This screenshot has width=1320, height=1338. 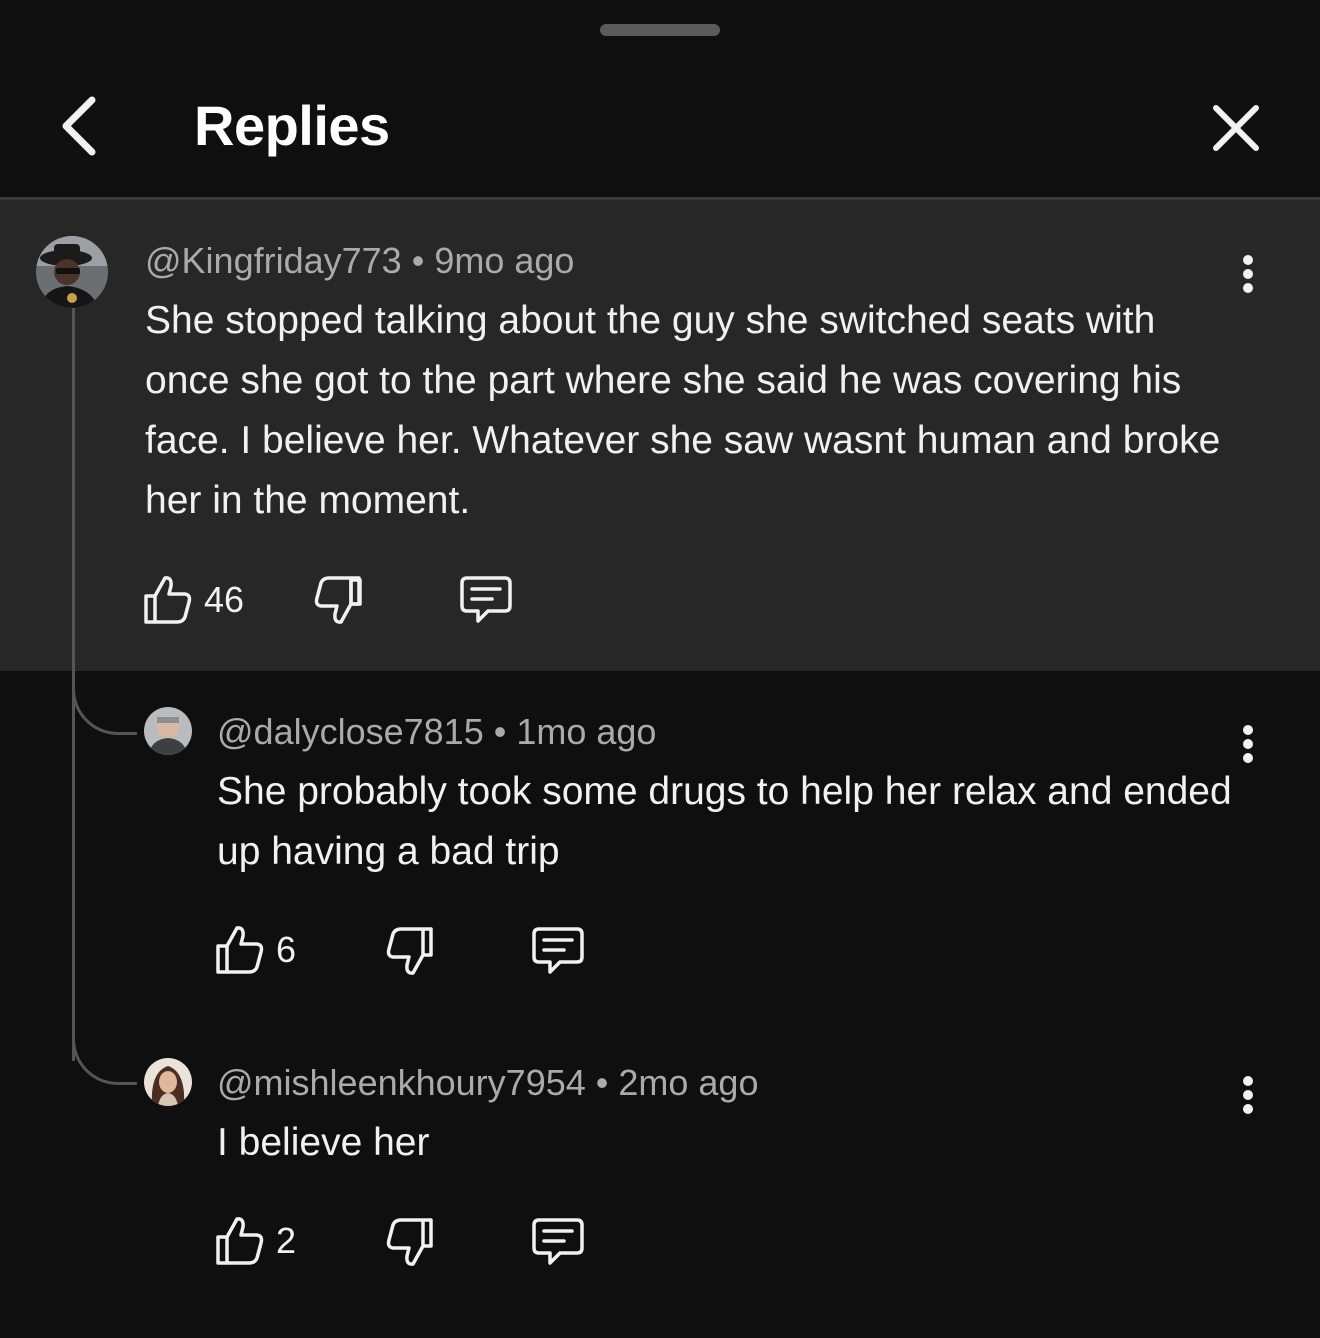 What do you see at coordinates (73, 683) in the screenshot?
I see `thread-line` at bounding box center [73, 683].